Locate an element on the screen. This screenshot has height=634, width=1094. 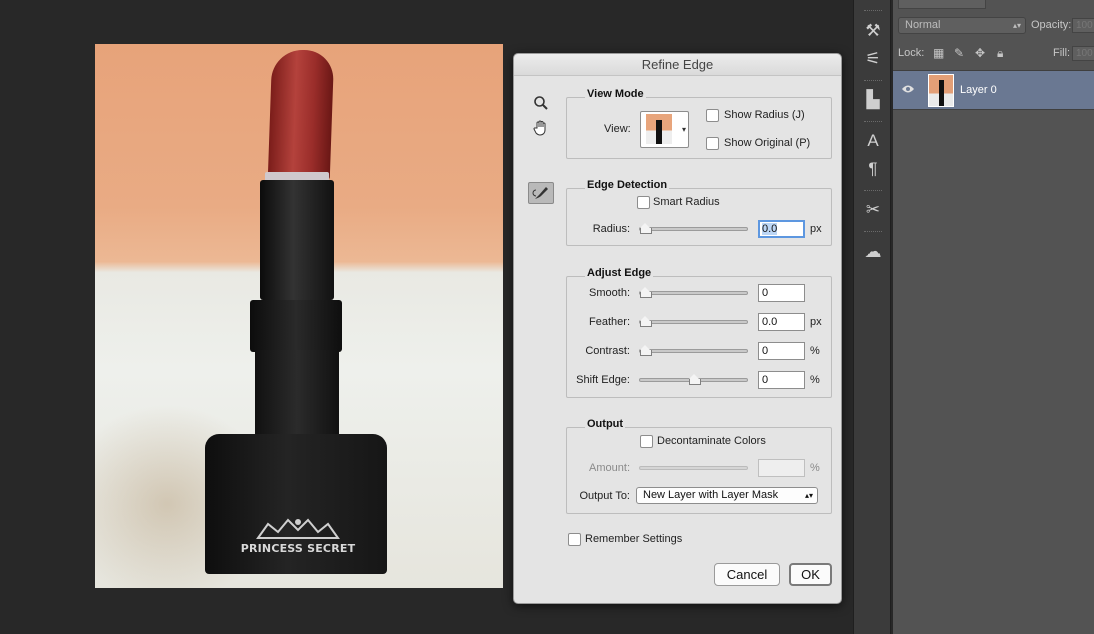
clone-source-icon: ▙ is located at coordinates (873, 100).